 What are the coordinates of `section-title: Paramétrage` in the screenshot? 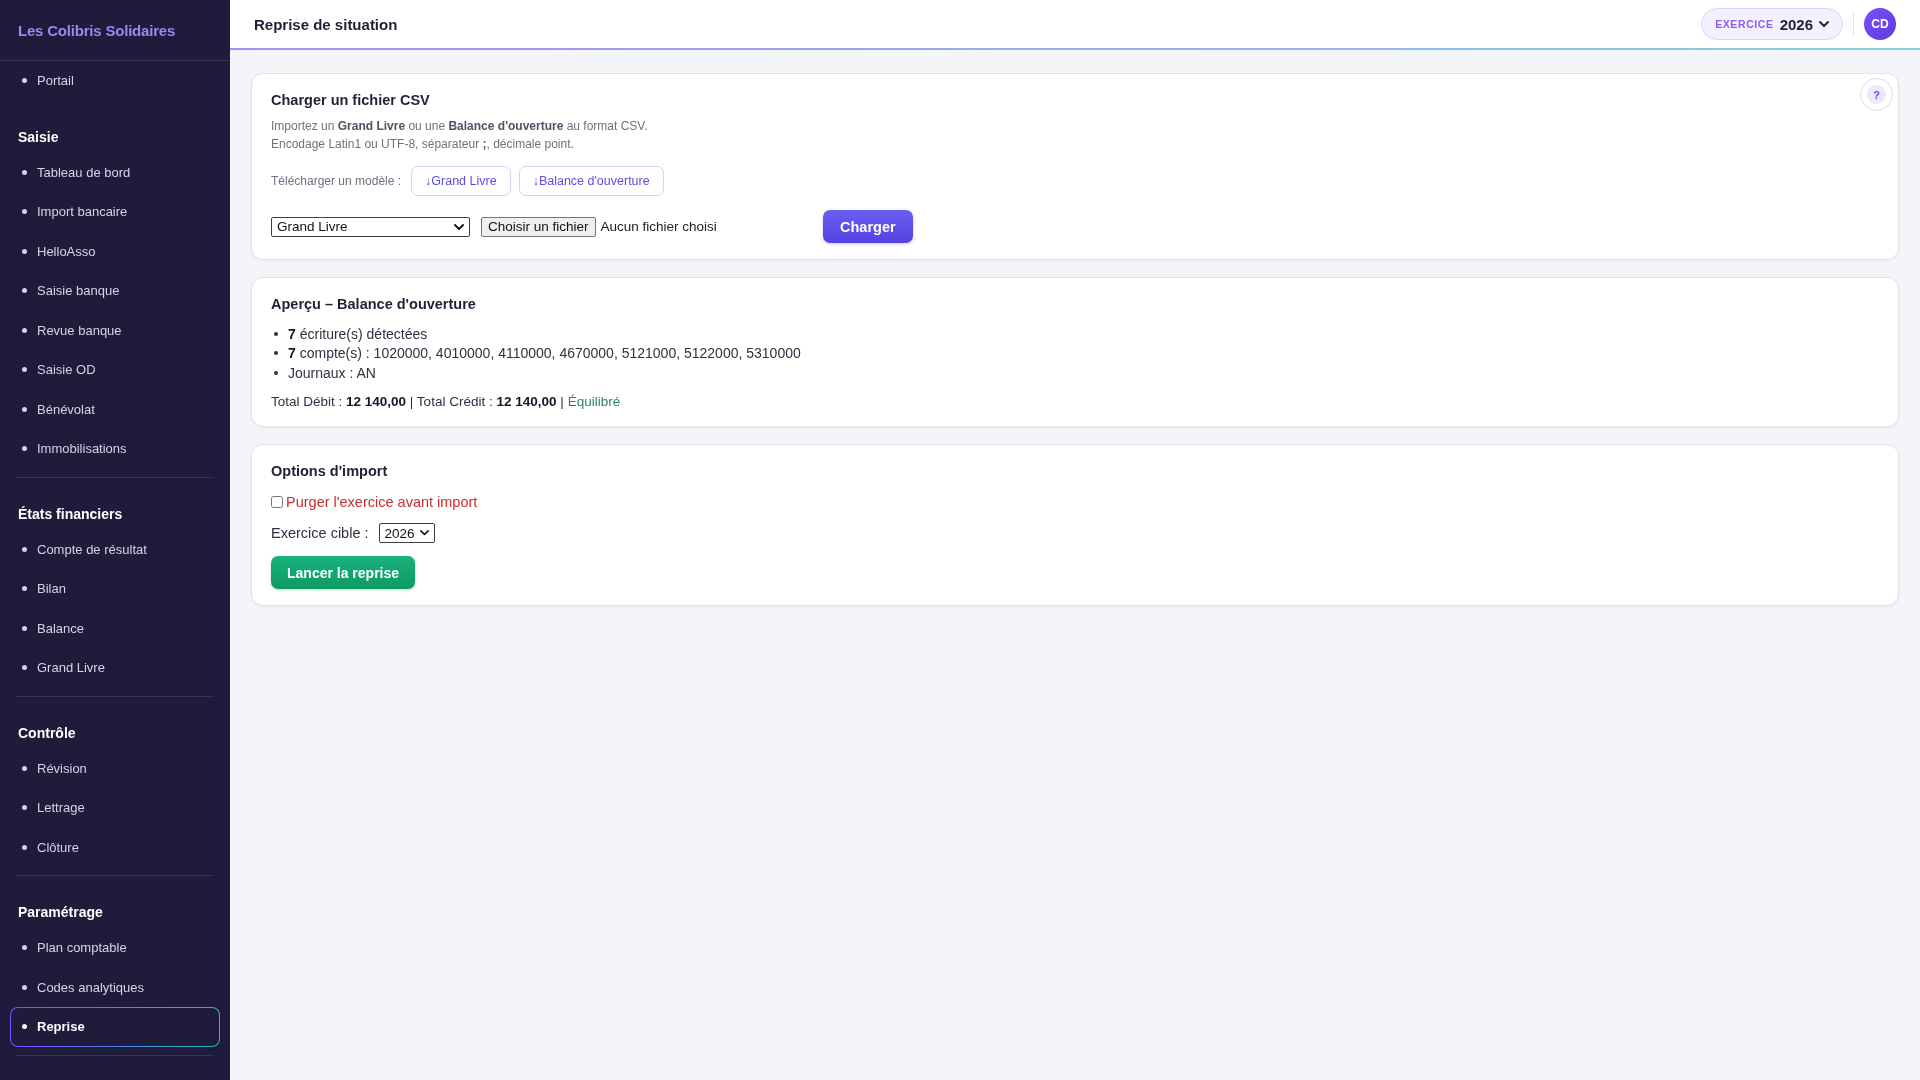 It's located at (60, 912).